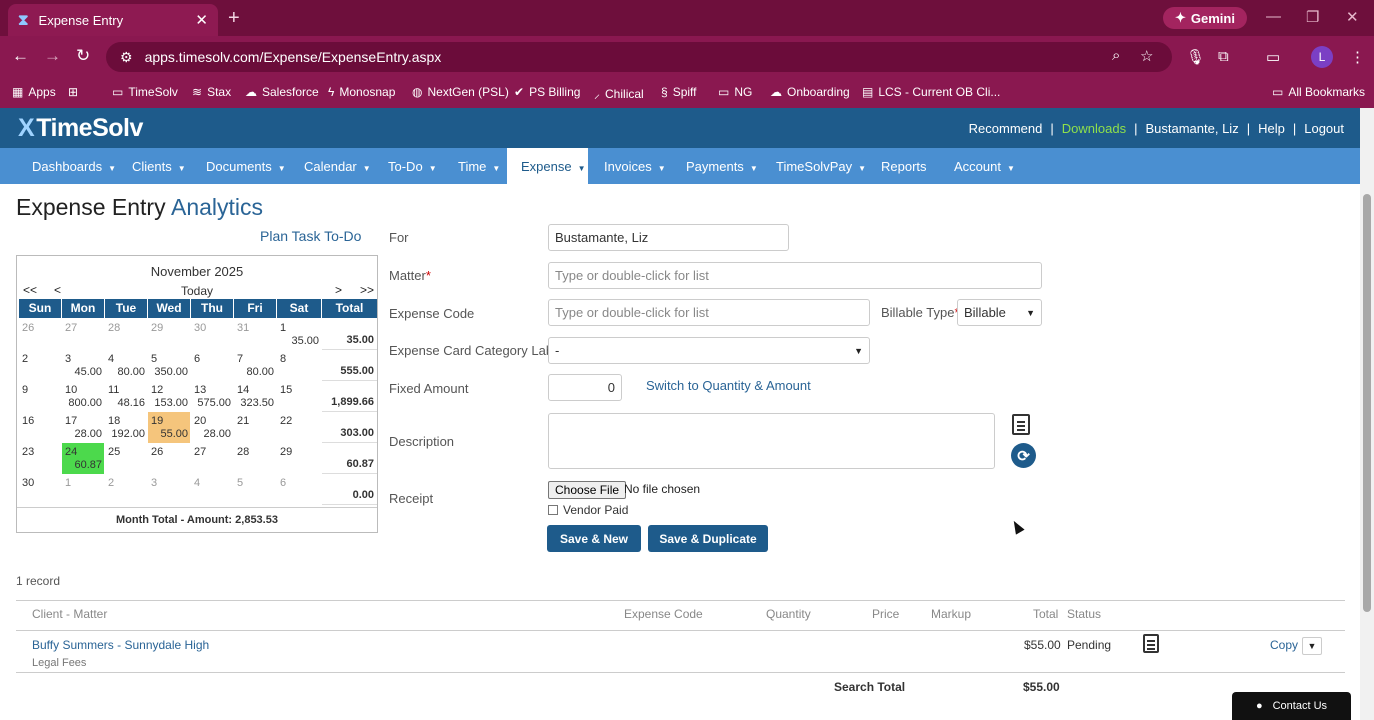 This screenshot has height=720, width=1374. What do you see at coordinates (553, 510) in the screenshot?
I see `vendor-paid-checkbox` at bounding box center [553, 510].